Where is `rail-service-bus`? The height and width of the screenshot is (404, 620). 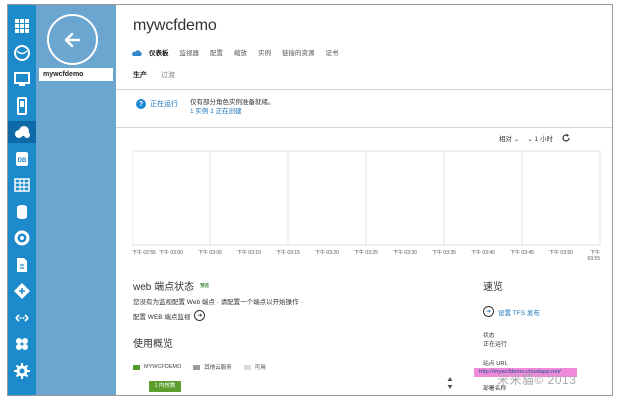
rail-service-bus is located at coordinates (22, 265).